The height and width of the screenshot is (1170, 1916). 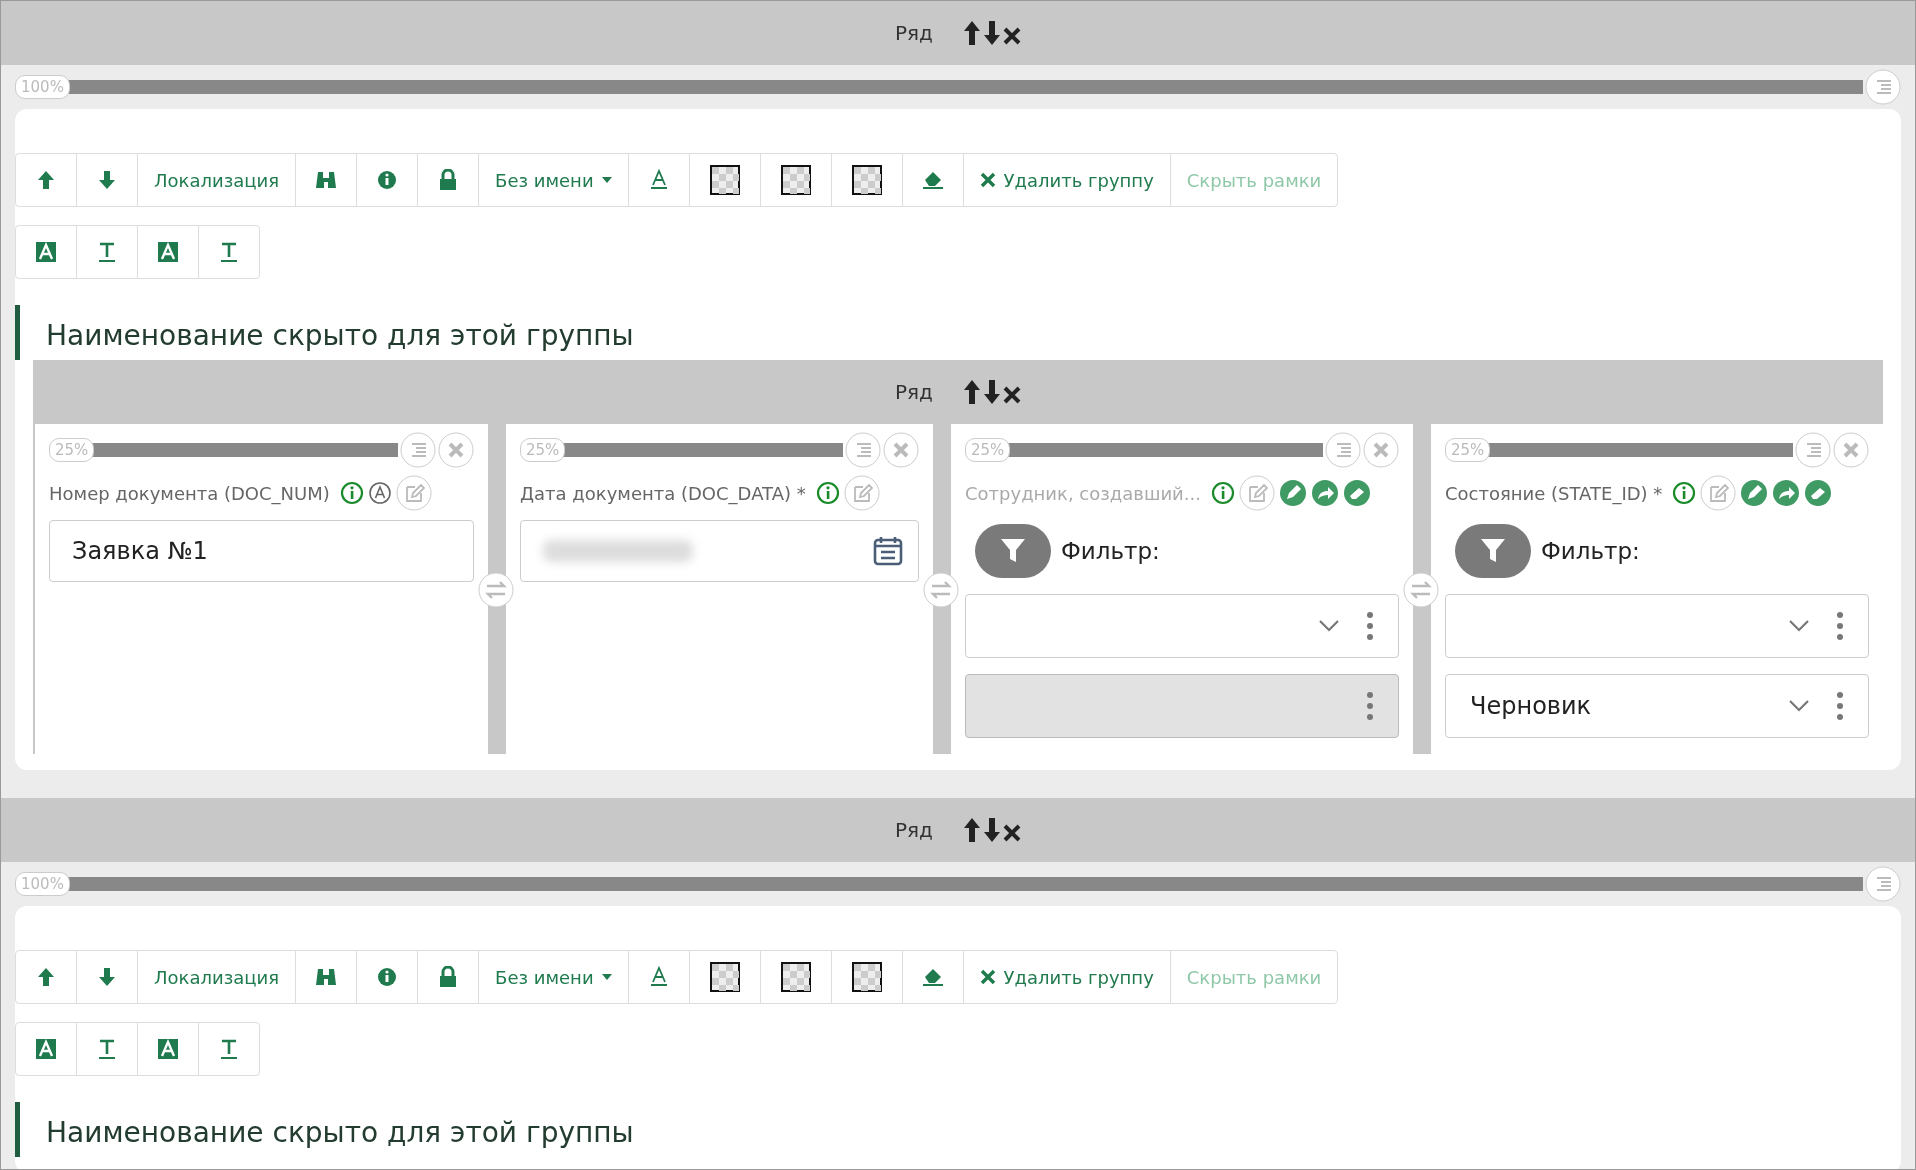 What do you see at coordinates (261, 551) in the screenshot?
I see `text-field: Заявка №1` at bounding box center [261, 551].